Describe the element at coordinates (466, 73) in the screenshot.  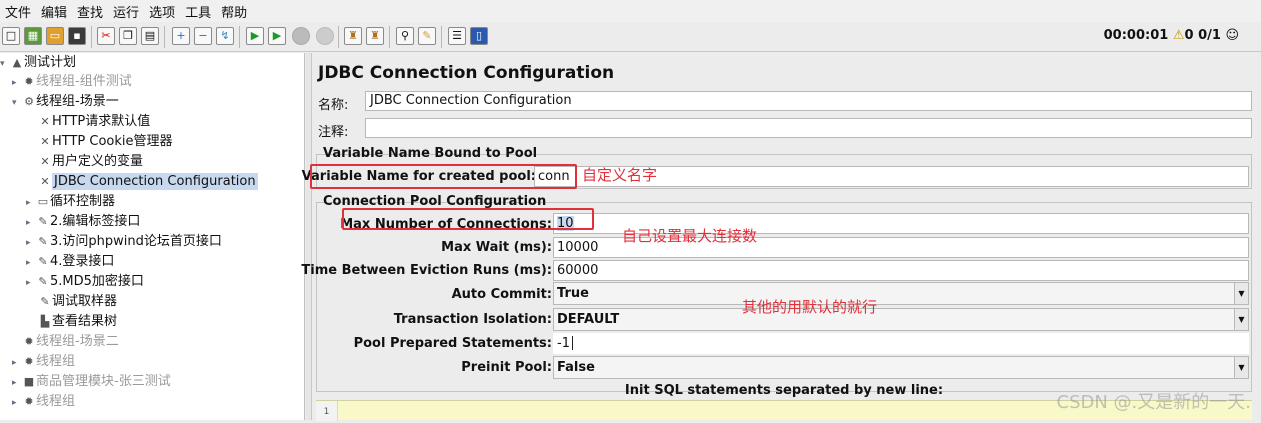
I see `page-title: JDBC Connection Configuration` at that location.